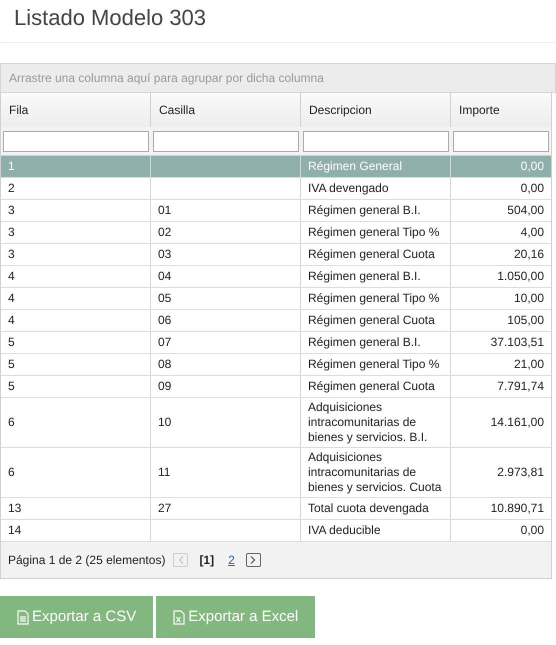 The image size is (556, 645). I want to click on table-cell: IVA devengado, so click(348, 188).